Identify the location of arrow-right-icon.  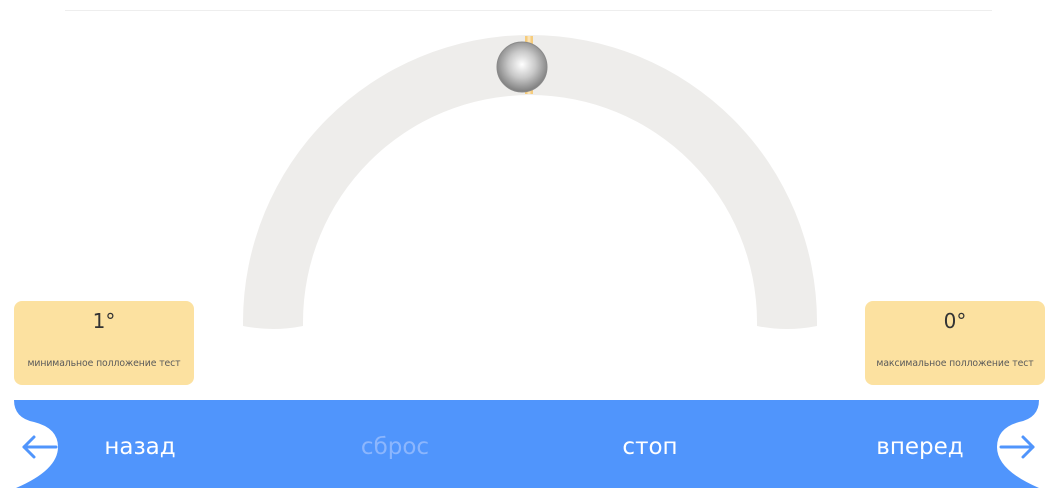
(1017, 447).